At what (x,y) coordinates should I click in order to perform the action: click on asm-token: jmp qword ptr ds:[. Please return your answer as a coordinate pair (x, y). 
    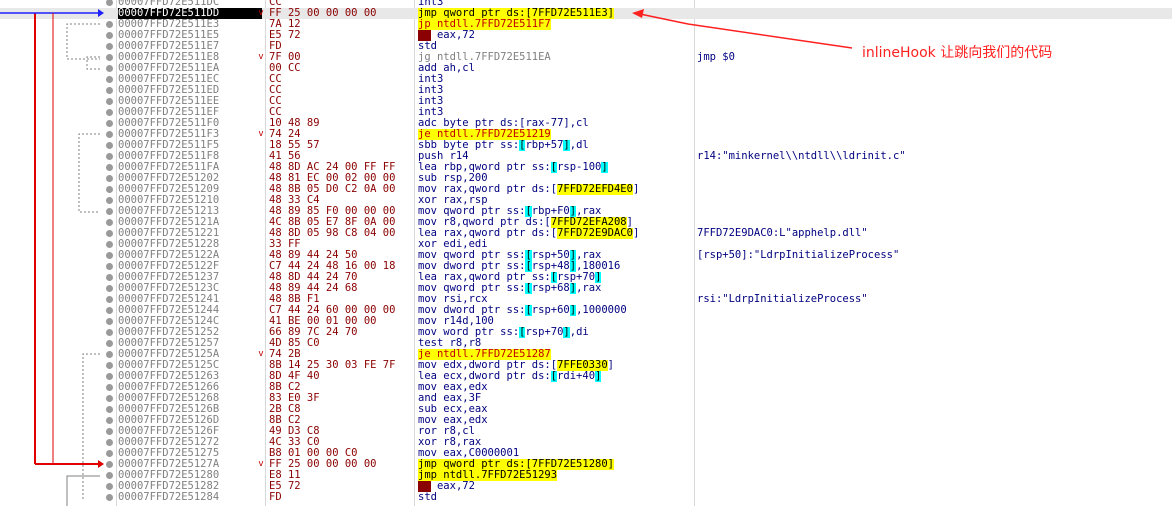
    Looking at the image, I should click on (475, 13).